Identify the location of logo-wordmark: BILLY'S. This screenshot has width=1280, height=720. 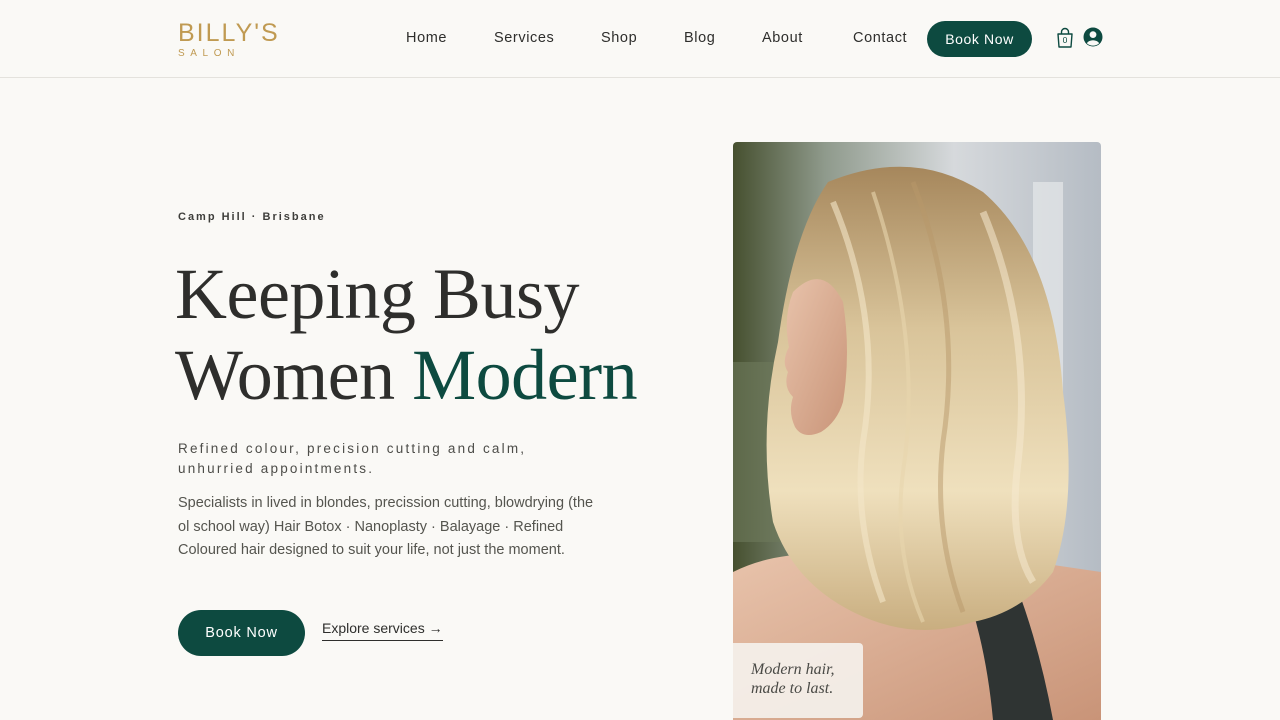
(229, 33).